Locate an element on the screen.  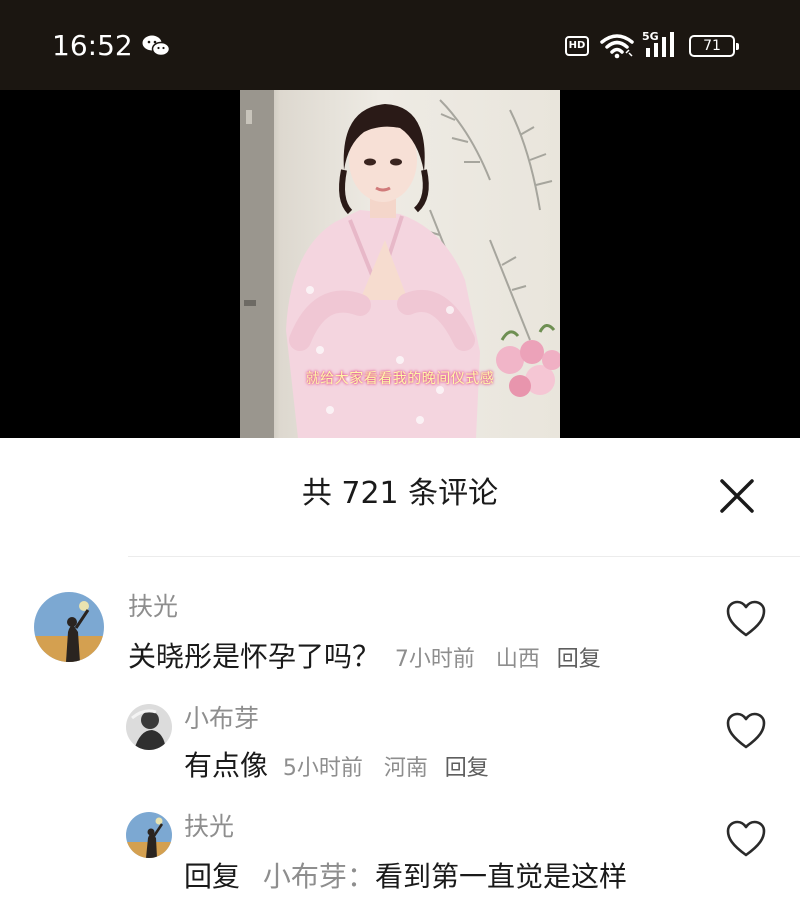
signal-icon: 5G is located at coordinates (661, 44).